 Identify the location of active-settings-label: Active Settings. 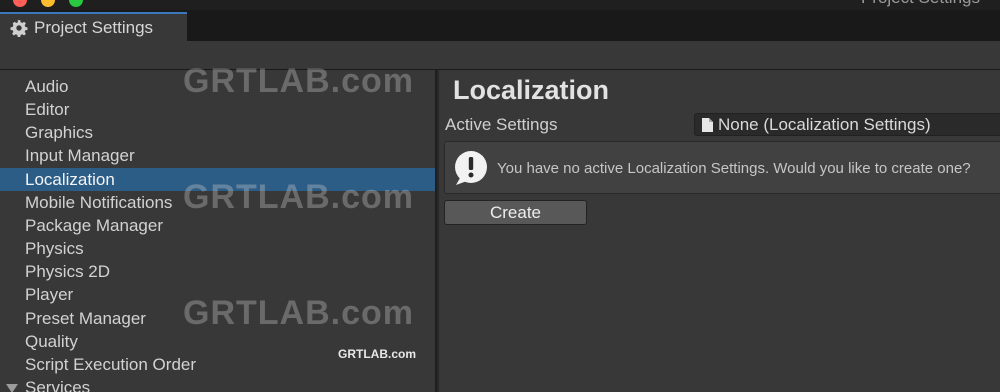
(501, 124).